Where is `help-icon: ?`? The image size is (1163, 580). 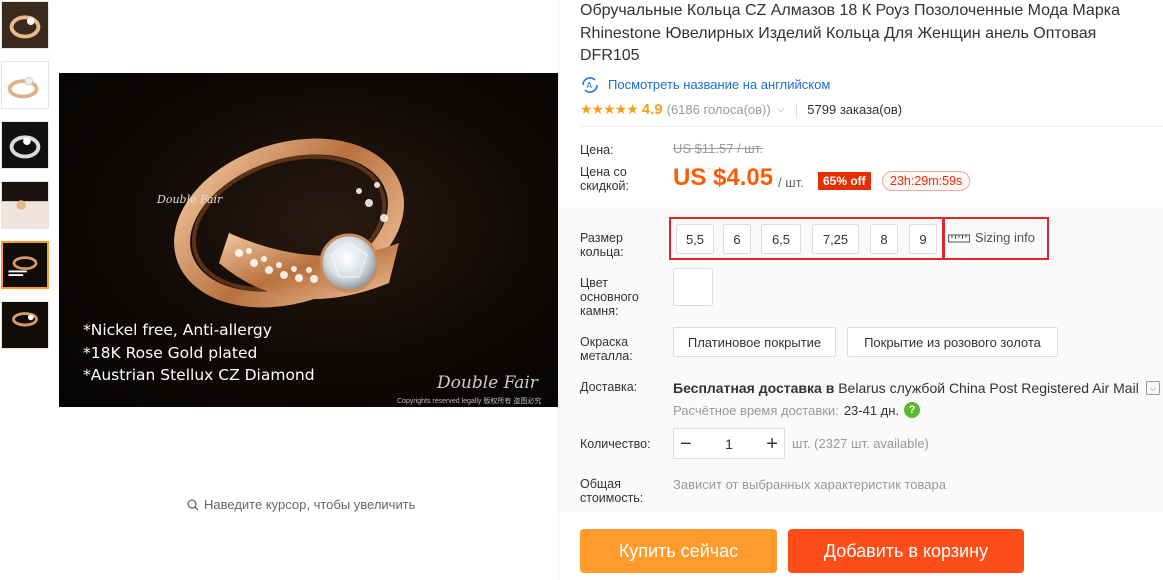
help-icon: ? is located at coordinates (912, 410).